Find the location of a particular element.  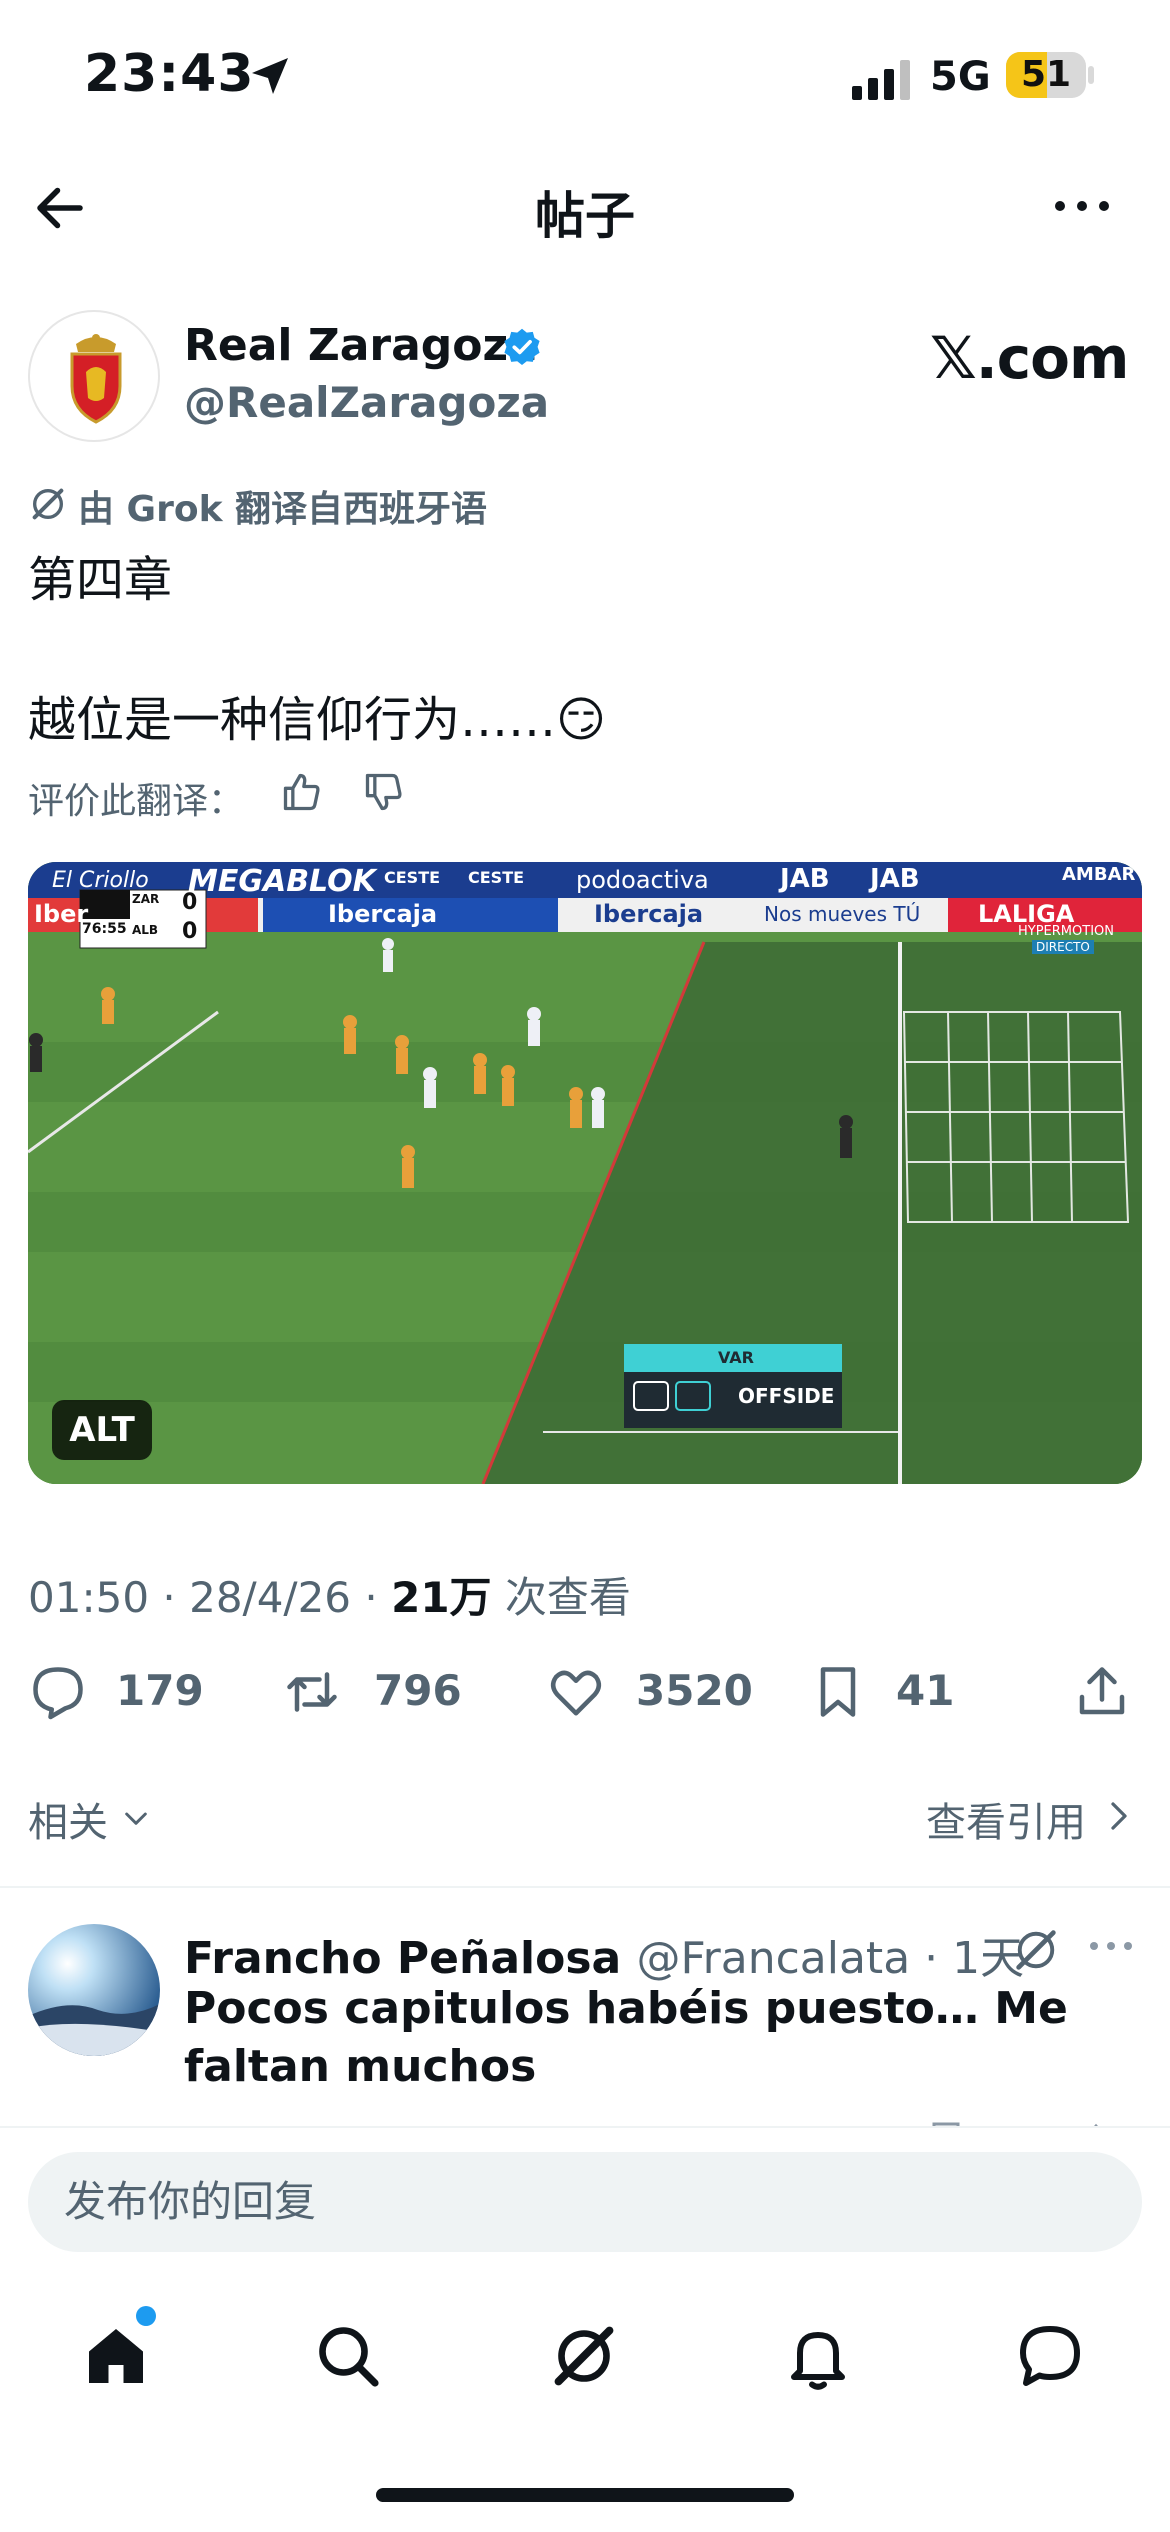

location-arrow-icon is located at coordinates (270, 76).